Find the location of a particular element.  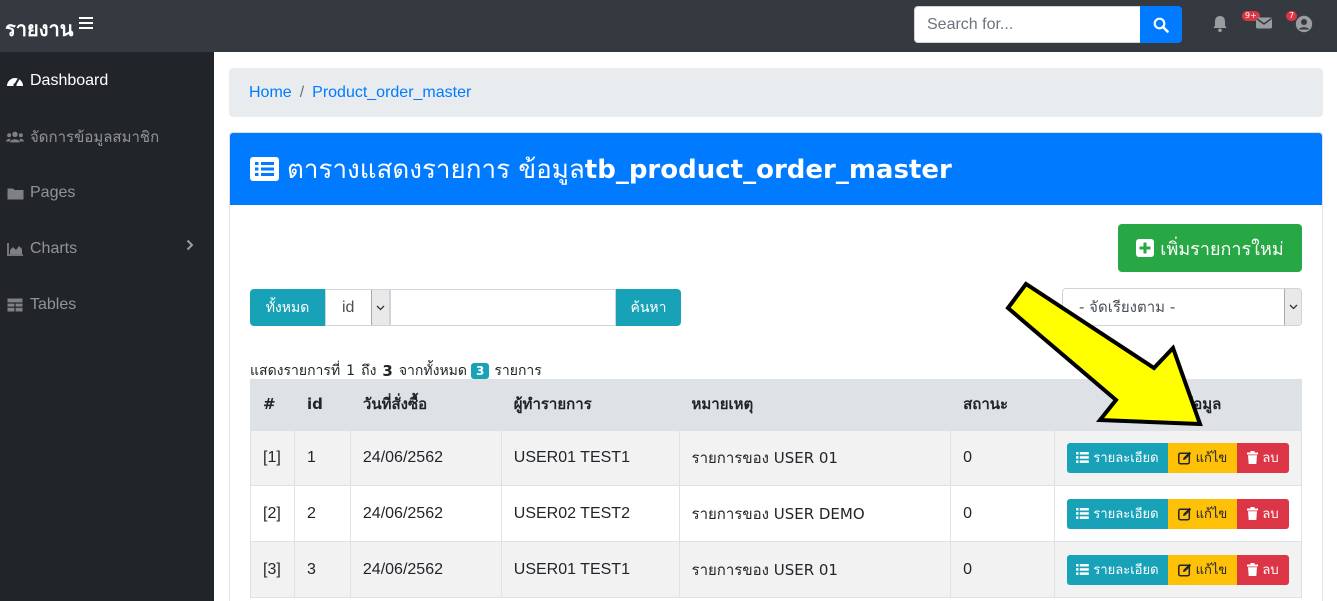

breadcrumb: Home / Product_order_master is located at coordinates (776, 92).